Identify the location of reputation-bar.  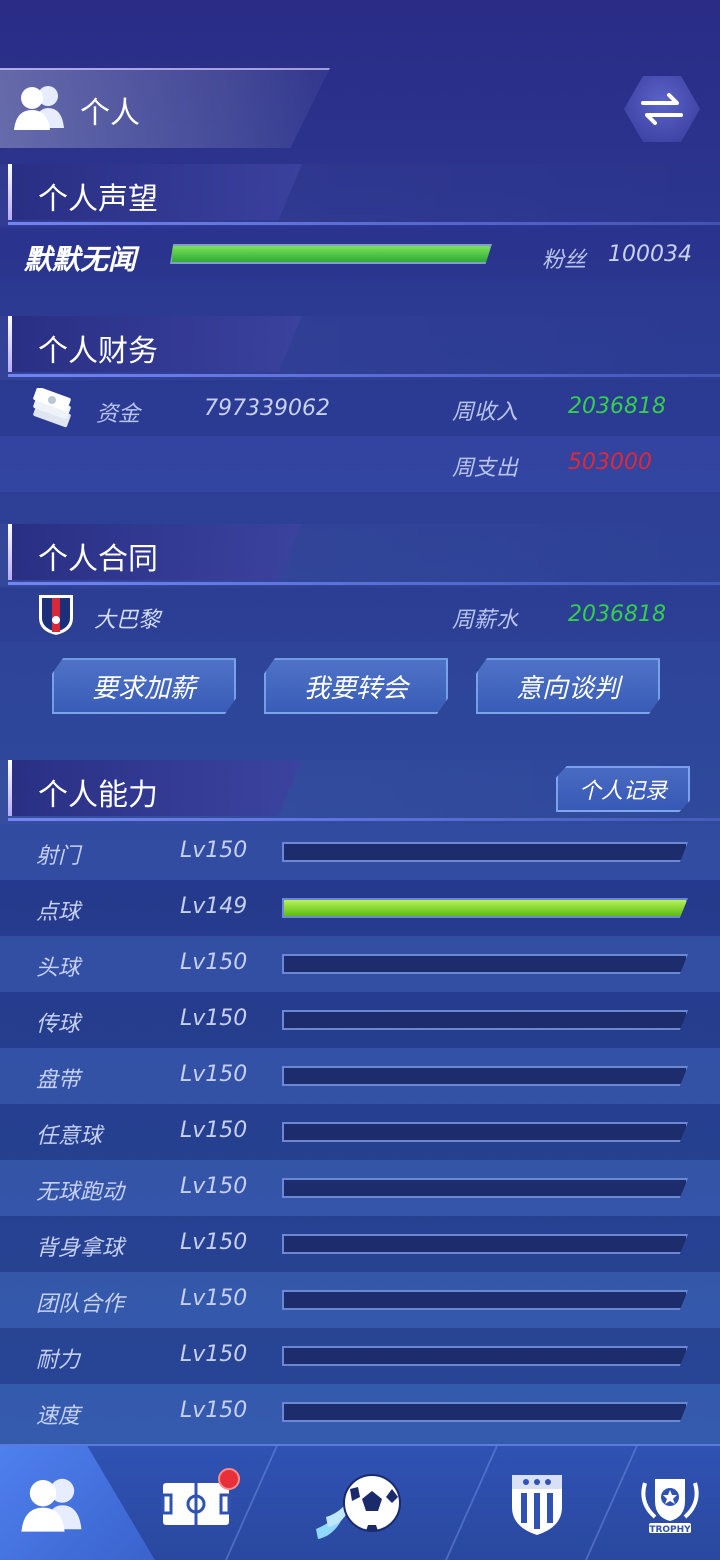
(331, 254).